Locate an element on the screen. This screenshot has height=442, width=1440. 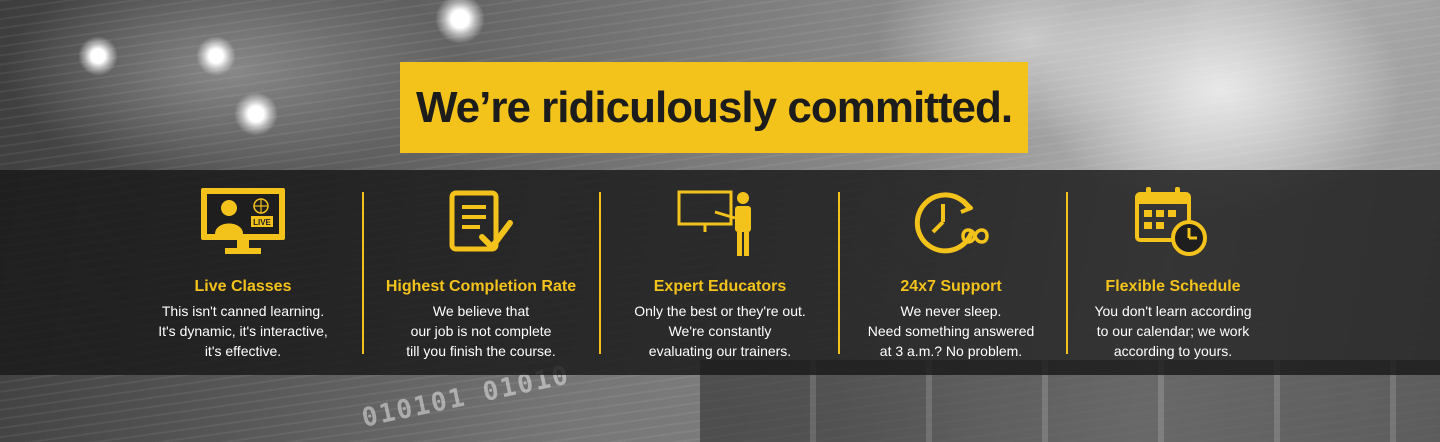
feature-heading: Live Classes is located at coordinates (243, 286).